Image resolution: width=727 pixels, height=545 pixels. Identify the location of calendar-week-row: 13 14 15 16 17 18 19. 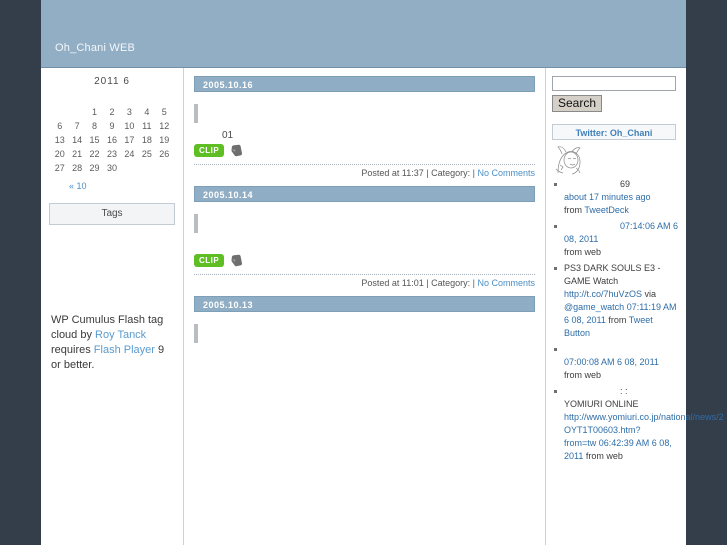
(112, 140).